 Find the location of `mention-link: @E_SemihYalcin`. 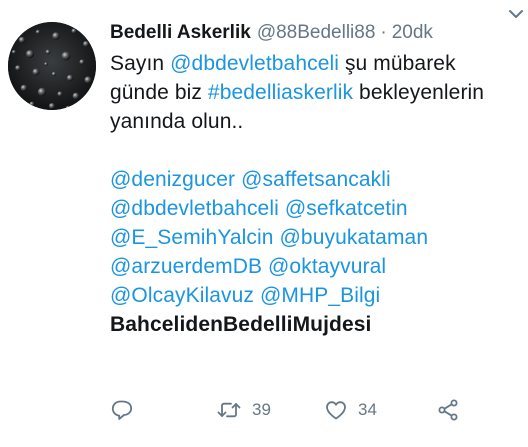

mention-link: @E_SemihYalcin is located at coordinates (192, 237).